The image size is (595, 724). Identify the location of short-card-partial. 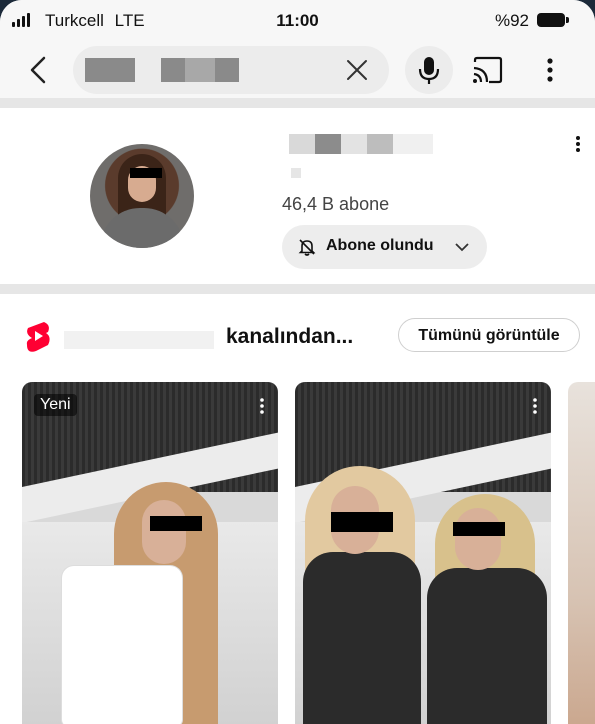
(581, 553).